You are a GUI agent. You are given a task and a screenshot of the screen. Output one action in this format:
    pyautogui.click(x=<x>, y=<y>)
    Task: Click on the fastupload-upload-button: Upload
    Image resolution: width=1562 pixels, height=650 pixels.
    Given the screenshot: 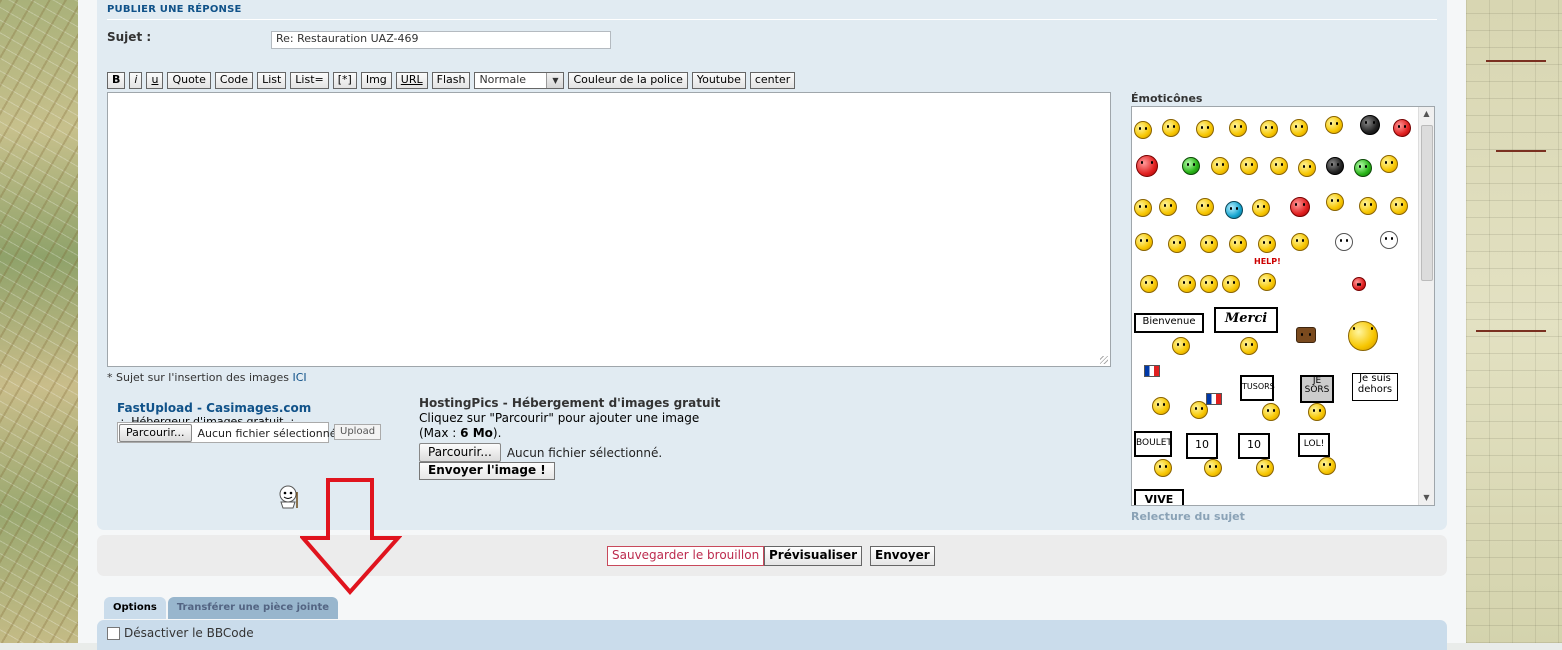 What is the action you would take?
    pyautogui.click(x=358, y=432)
    